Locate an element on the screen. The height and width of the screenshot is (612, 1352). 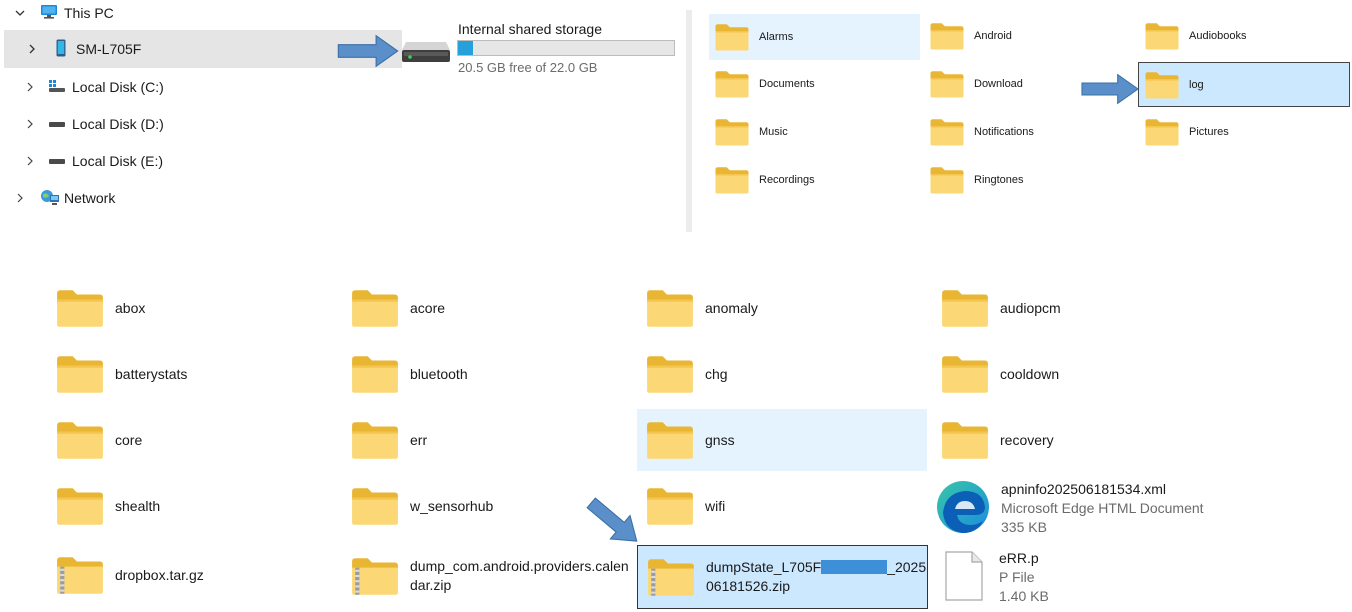
folder-label: Alarms is located at coordinates (776, 37).